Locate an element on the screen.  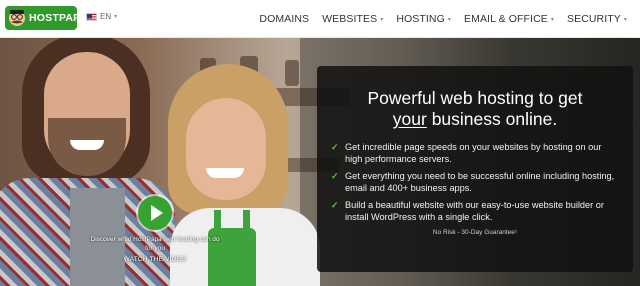
hostpapa-logo: HOSTPAPA is located at coordinates (46, 18).